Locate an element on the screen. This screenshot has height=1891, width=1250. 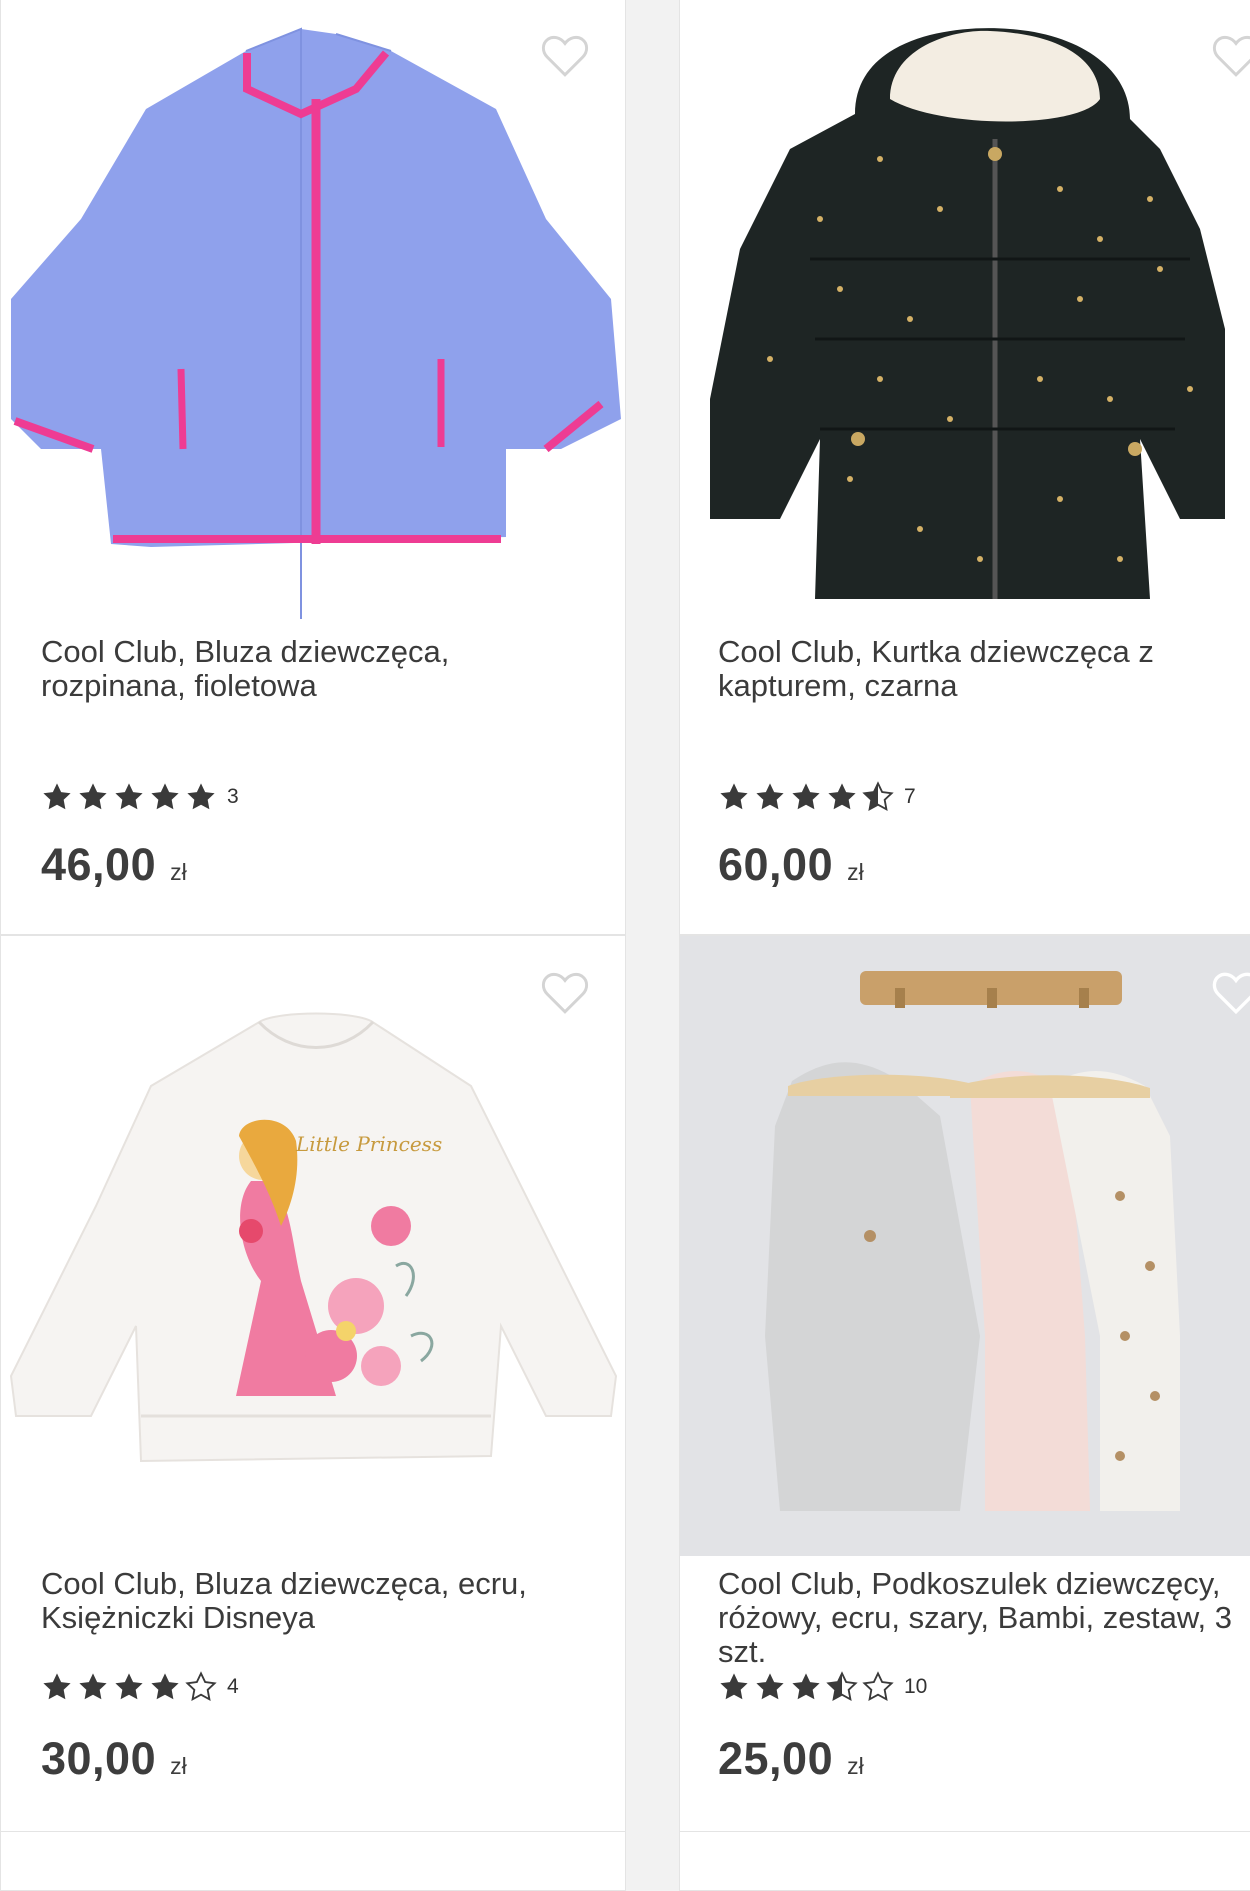
product-rating: 4 is located at coordinates (140, 1687).